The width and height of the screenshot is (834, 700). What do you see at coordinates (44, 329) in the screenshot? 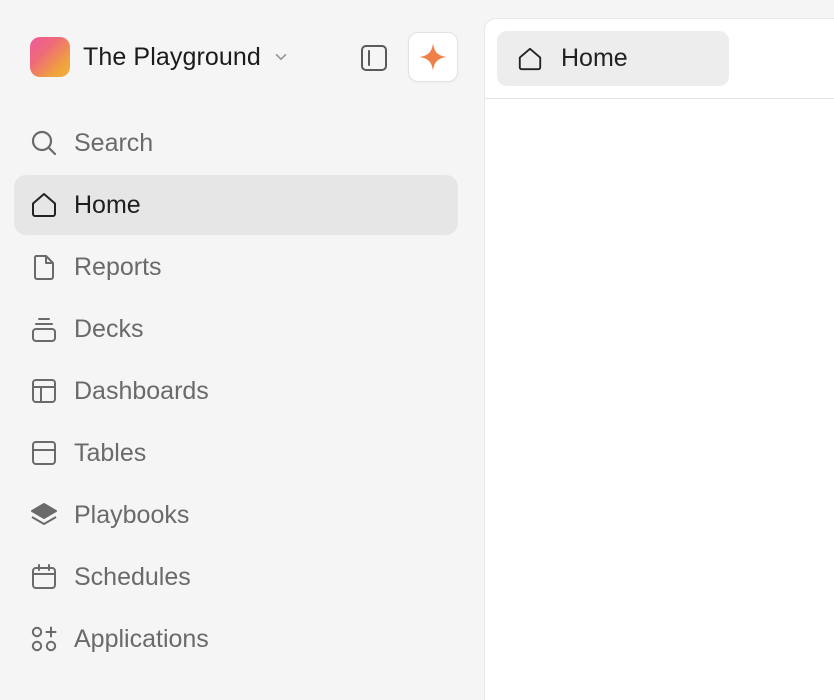
I see `stack-icon` at bounding box center [44, 329].